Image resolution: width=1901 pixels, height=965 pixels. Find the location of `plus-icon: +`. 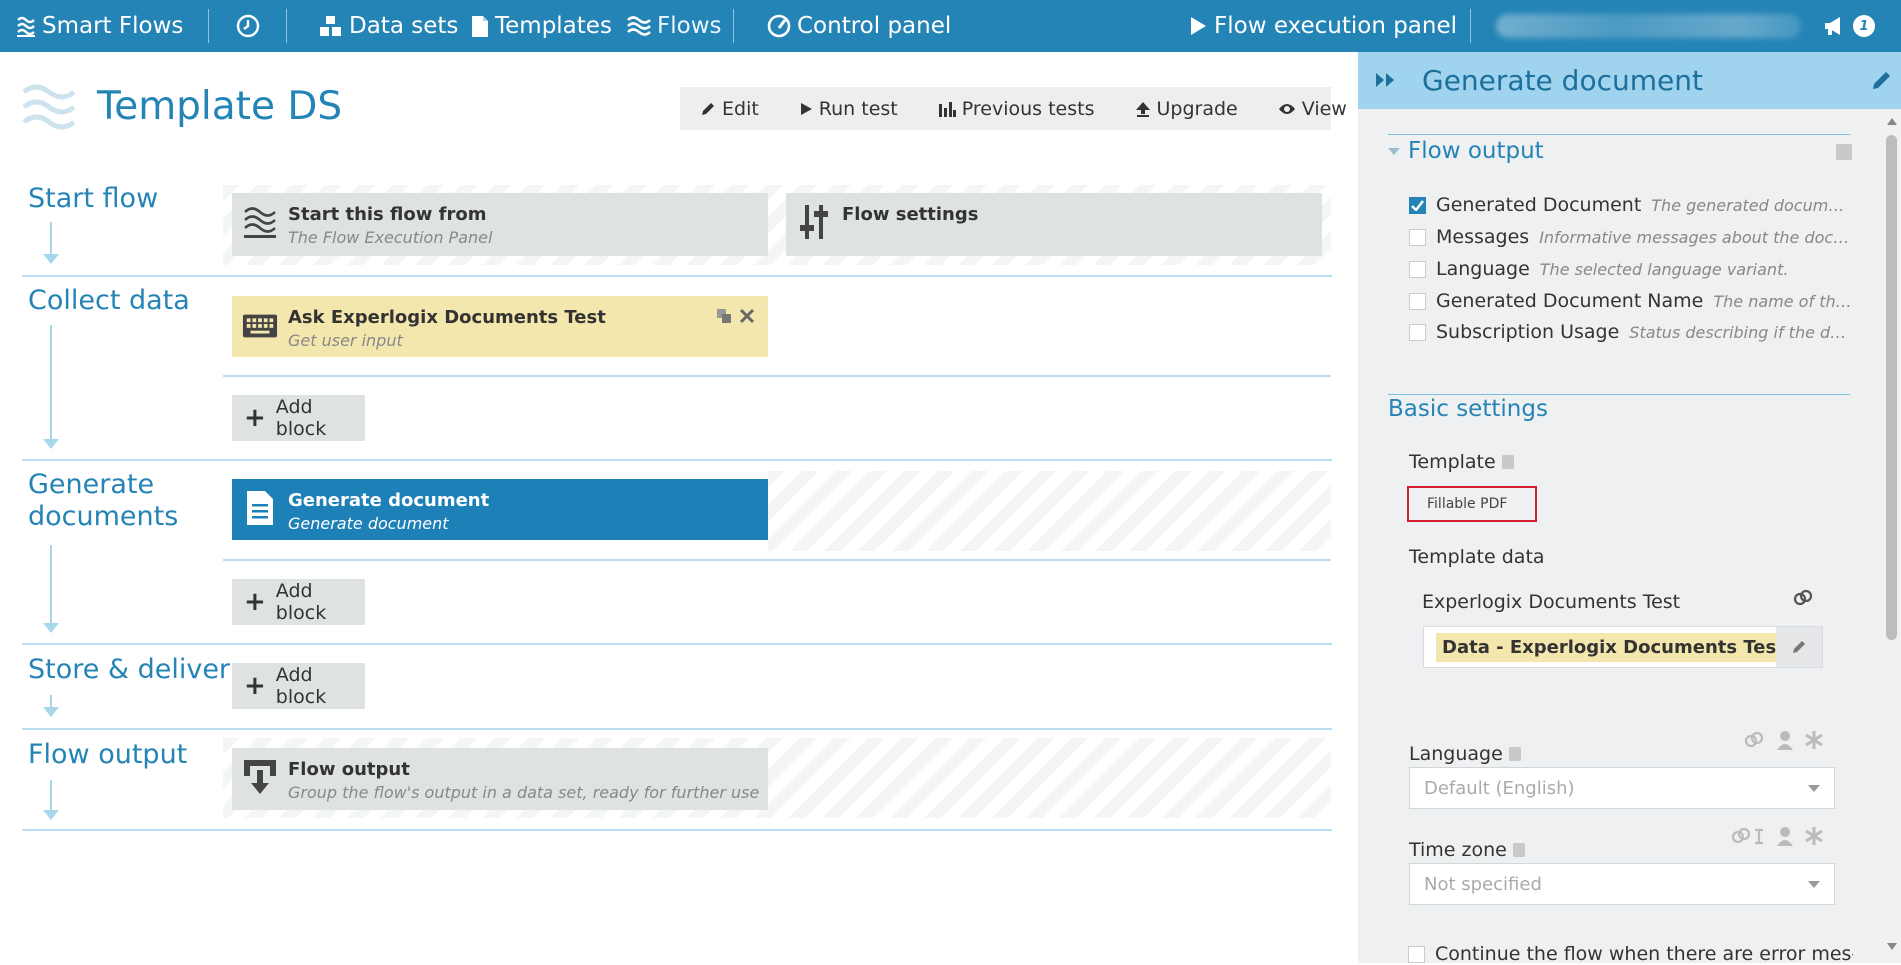

plus-icon: + is located at coordinates (255, 418).